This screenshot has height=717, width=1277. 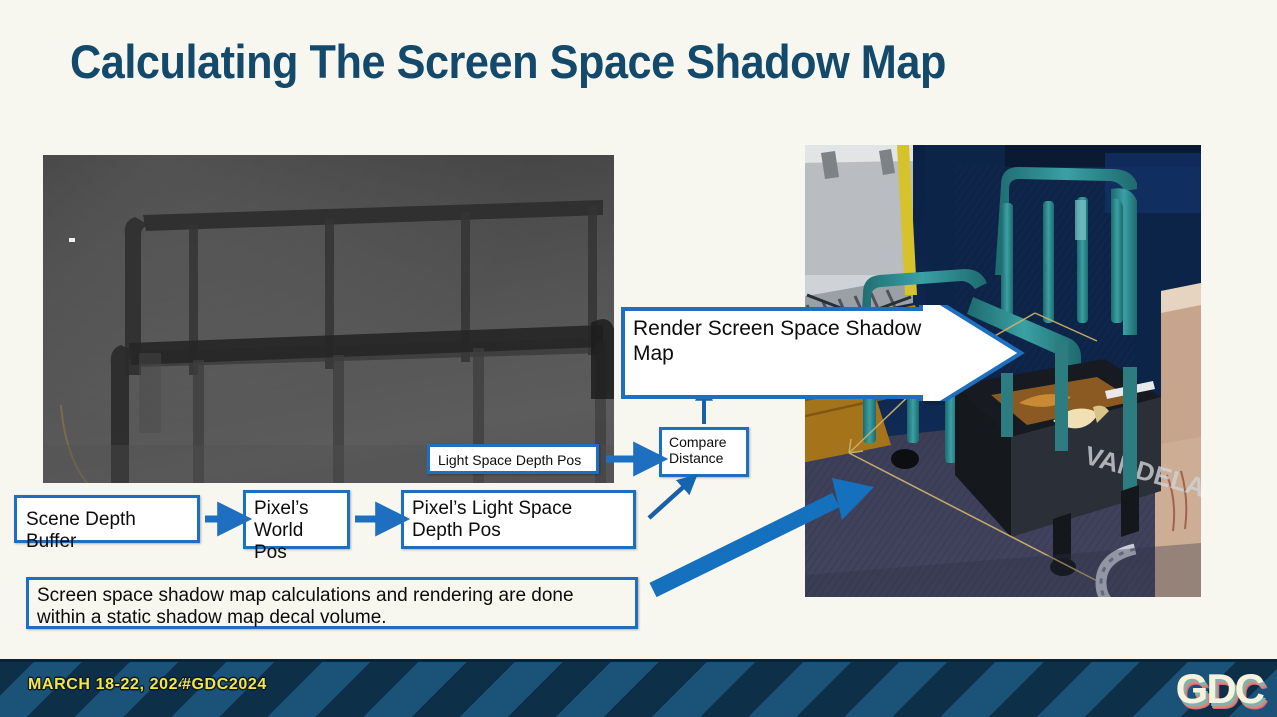 I want to click on box-light-space-depth-pos: Light Space Depth Pos, so click(x=513, y=459).